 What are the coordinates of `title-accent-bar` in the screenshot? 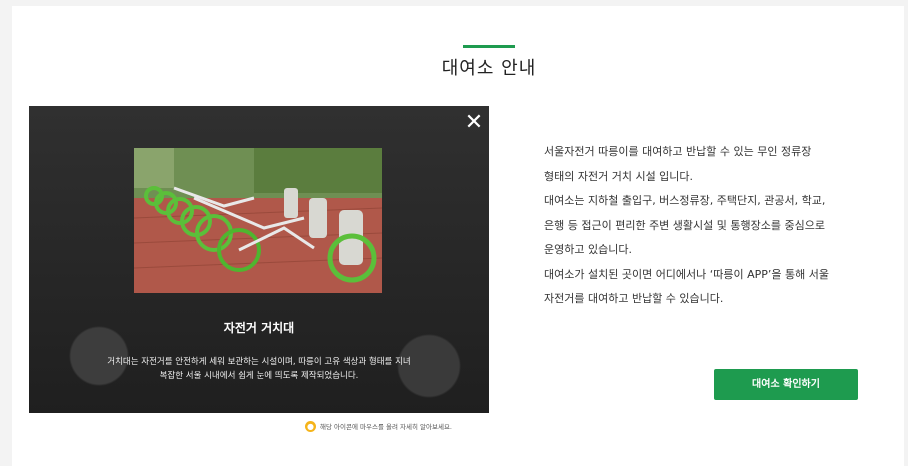 It's located at (489, 46).